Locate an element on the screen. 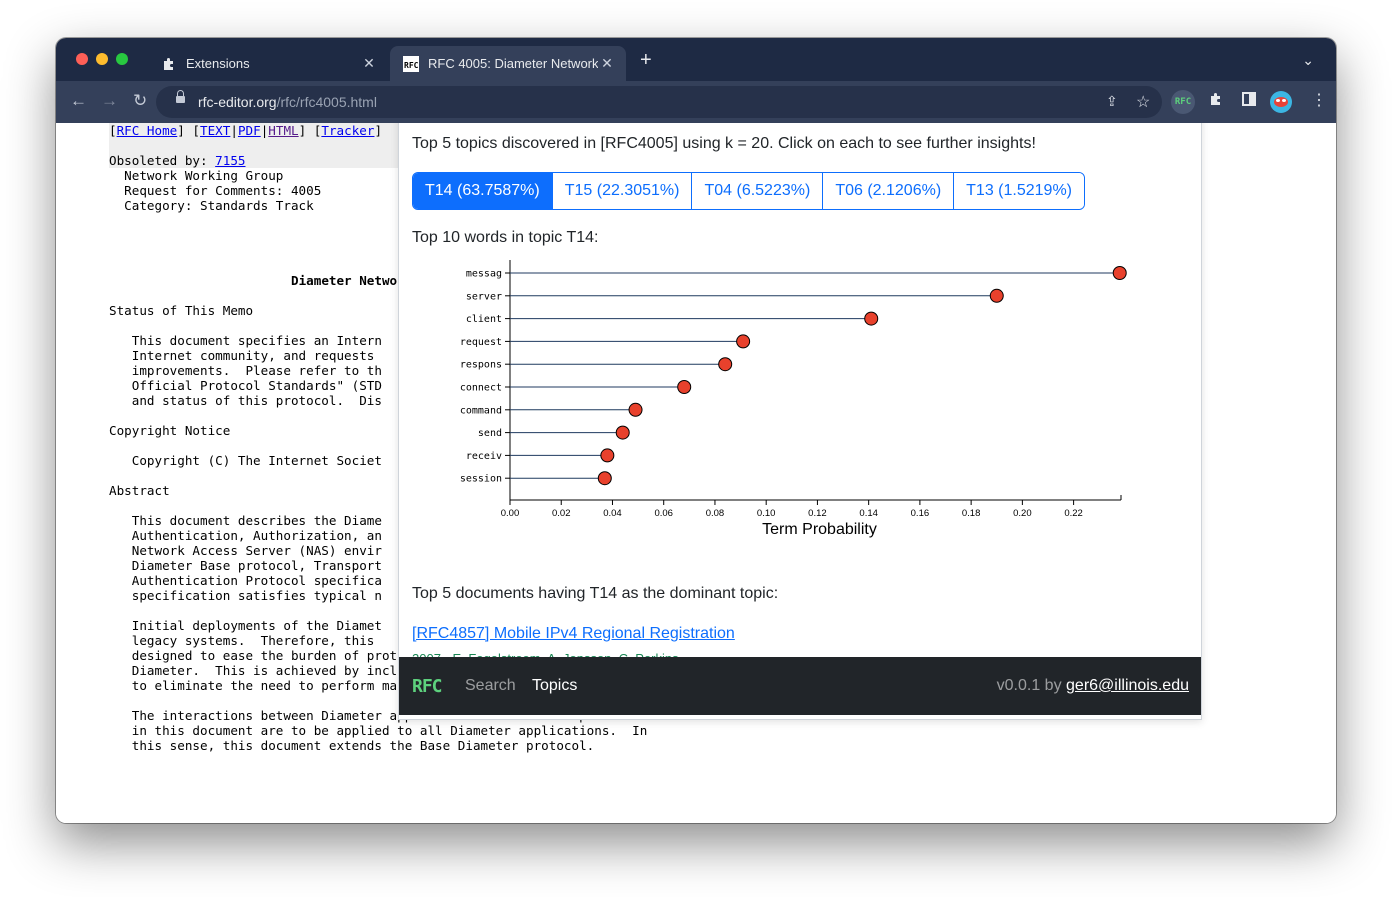  reload-icon: ↻ is located at coordinates (140, 101).